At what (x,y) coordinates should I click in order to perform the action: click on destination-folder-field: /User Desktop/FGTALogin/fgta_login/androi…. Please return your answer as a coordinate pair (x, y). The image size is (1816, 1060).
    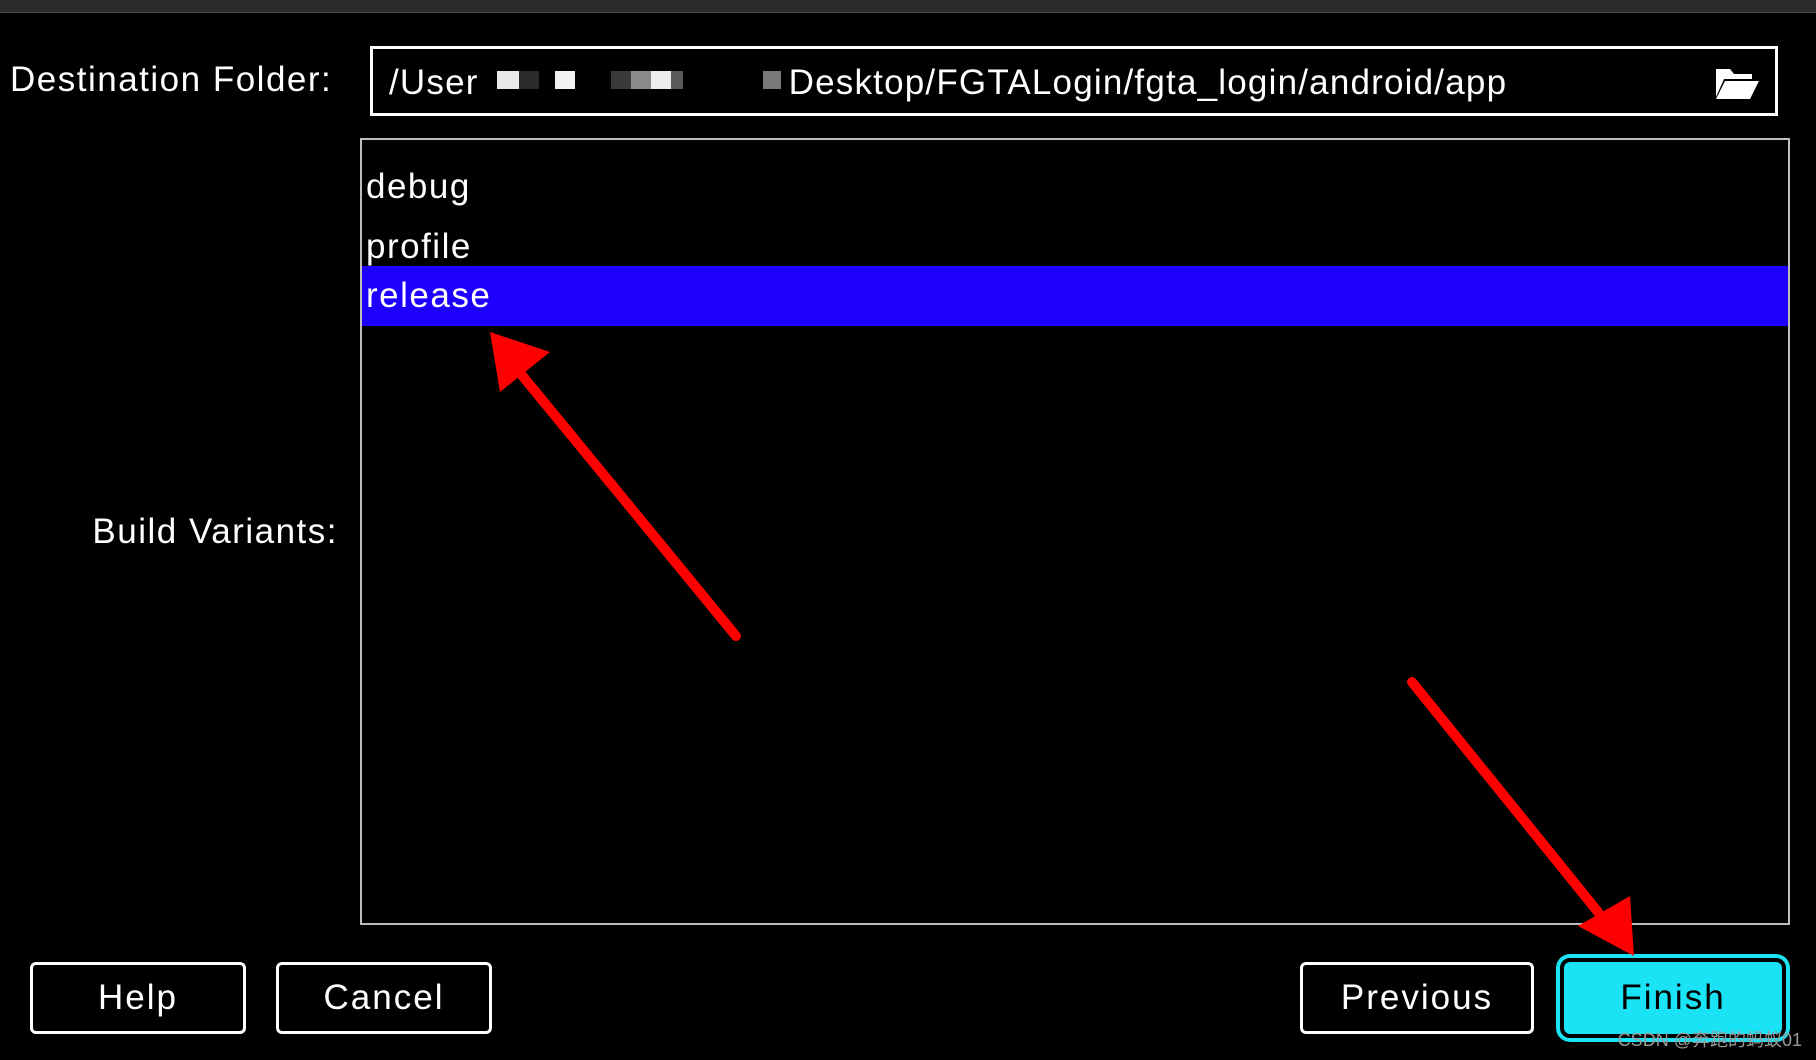
    Looking at the image, I should click on (1074, 81).